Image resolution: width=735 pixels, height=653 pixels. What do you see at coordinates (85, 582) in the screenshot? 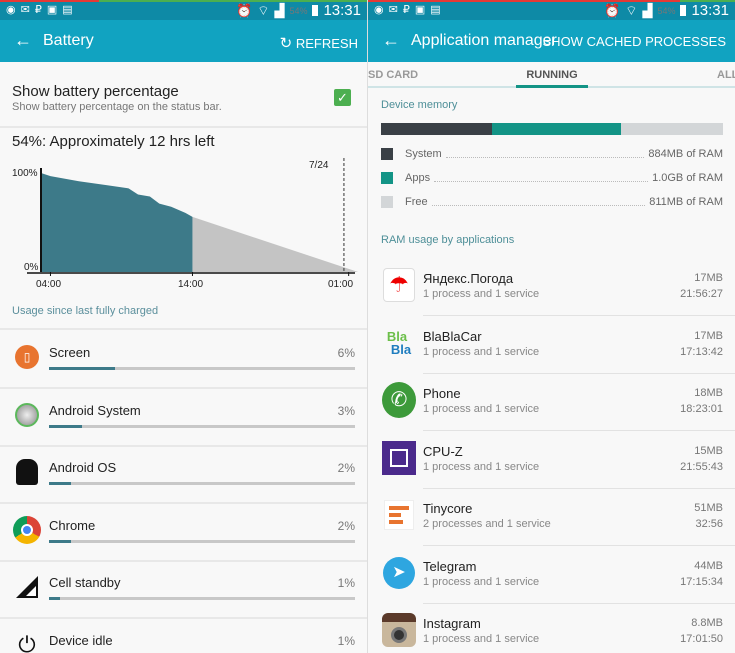
I see `usage-label: Cell standby` at bounding box center [85, 582].